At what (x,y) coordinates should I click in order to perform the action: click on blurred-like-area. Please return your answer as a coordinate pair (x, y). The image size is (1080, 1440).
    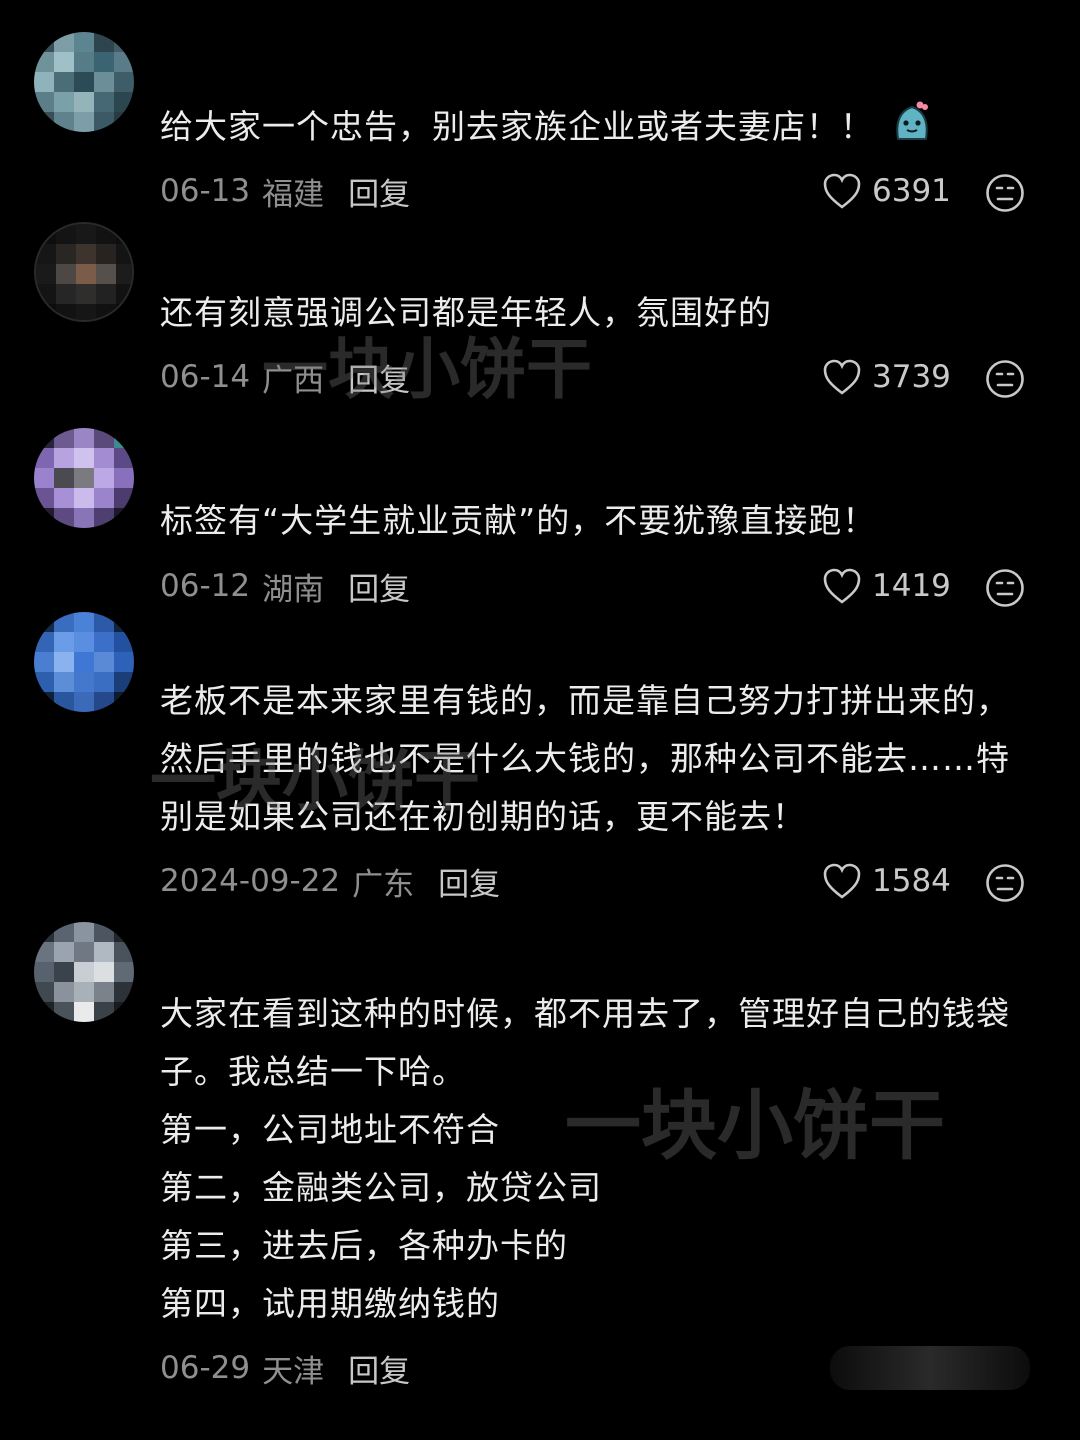
    Looking at the image, I should click on (930, 1368).